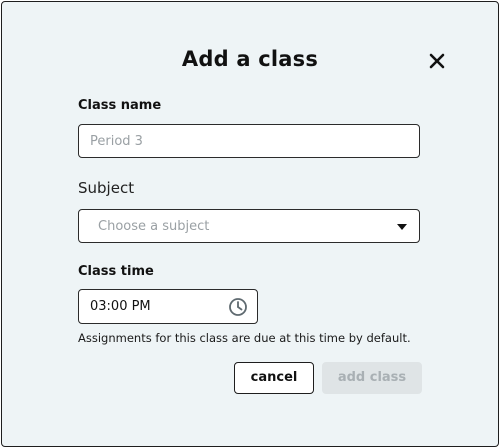 Image resolution: width=500 pixels, height=448 pixels. I want to click on subject-placeholder: Choose a subject, so click(154, 226).